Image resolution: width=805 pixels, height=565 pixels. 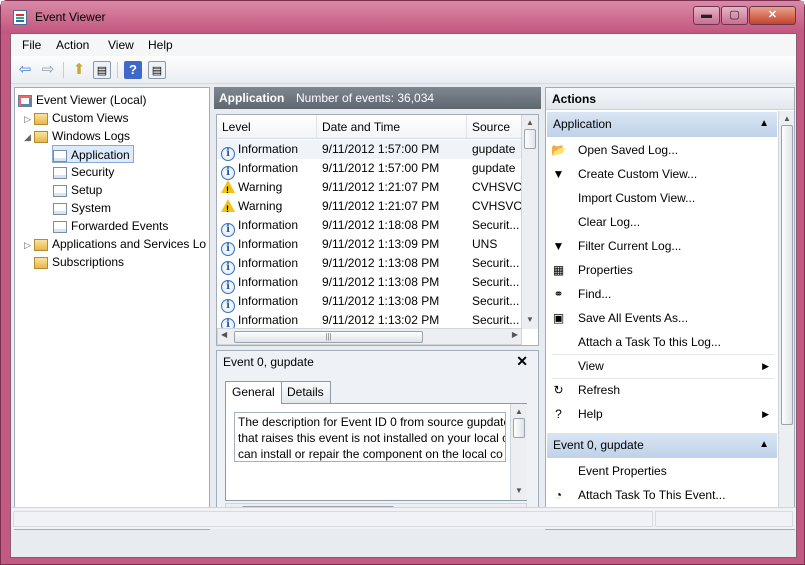 What do you see at coordinates (772, 15) in the screenshot?
I see `close-button: ✕` at bounding box center [772, 15].